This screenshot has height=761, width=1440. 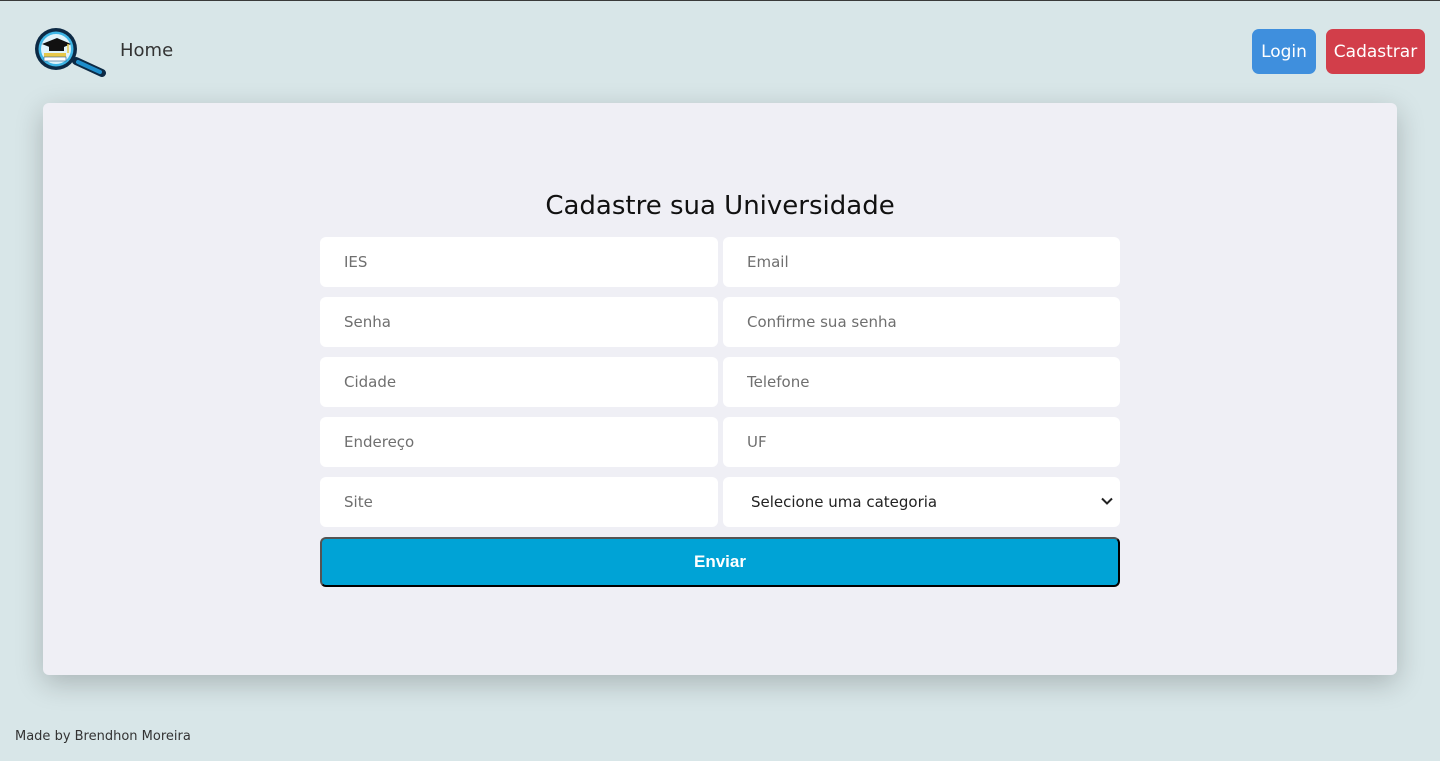 I want to click on home-link: Home, so click(x=146, y=50).